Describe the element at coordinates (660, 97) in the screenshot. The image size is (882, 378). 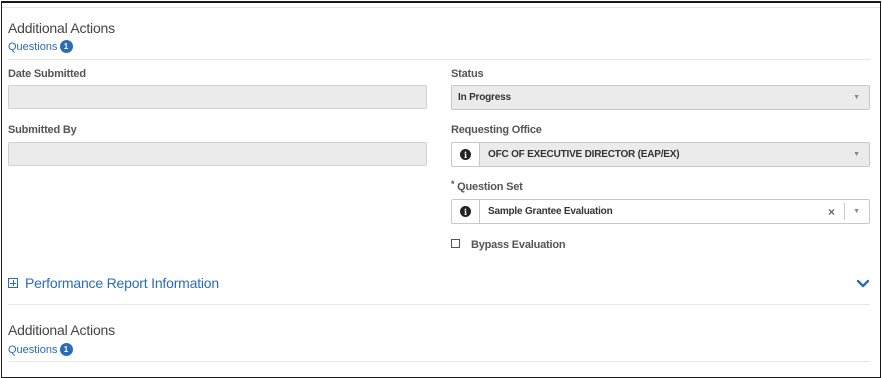
I see `status-select: In Progress ▼` at that location.